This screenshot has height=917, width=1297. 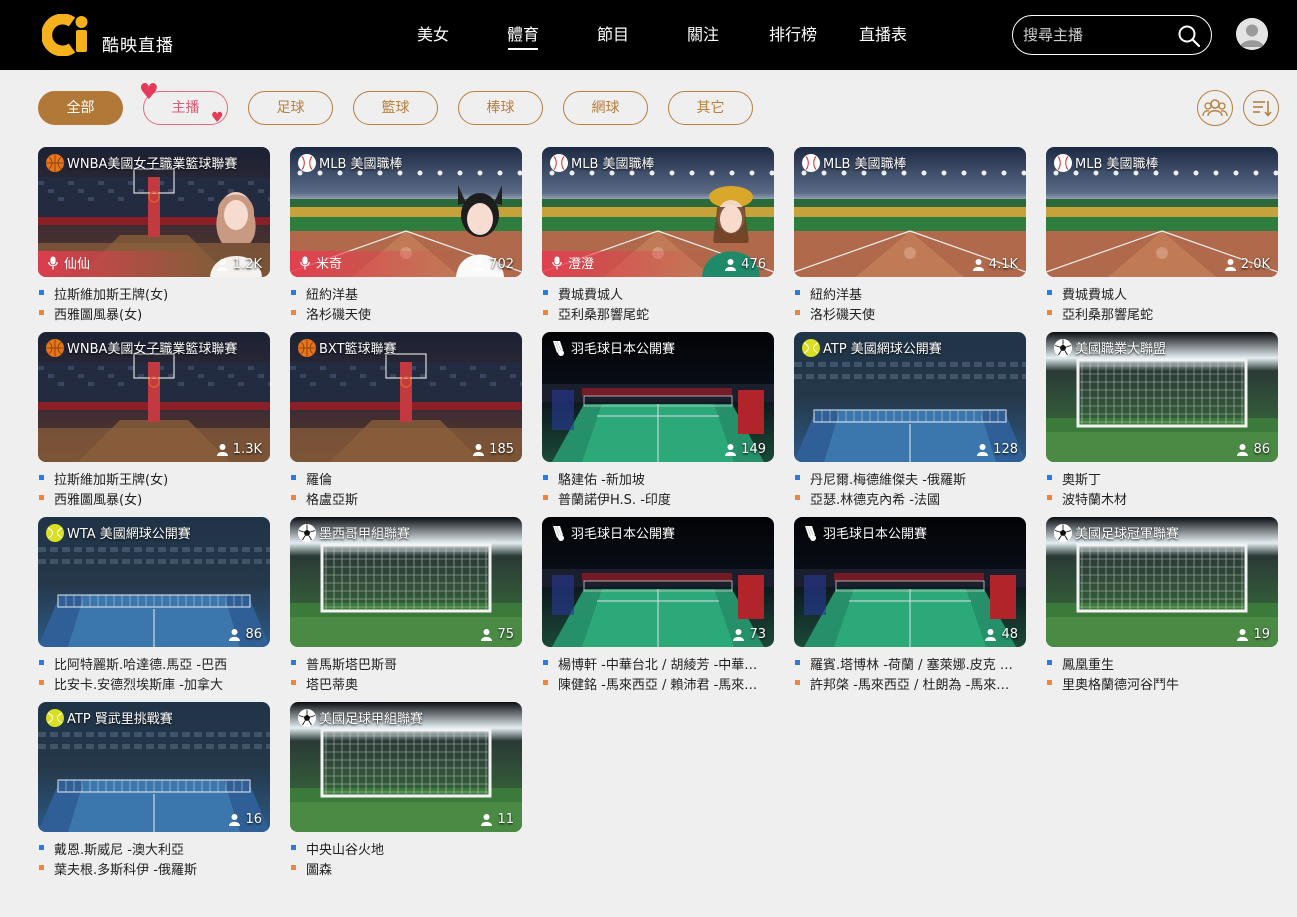 I want to click on away-team: 塔巴蒂奧, so click(x=406, y=683).